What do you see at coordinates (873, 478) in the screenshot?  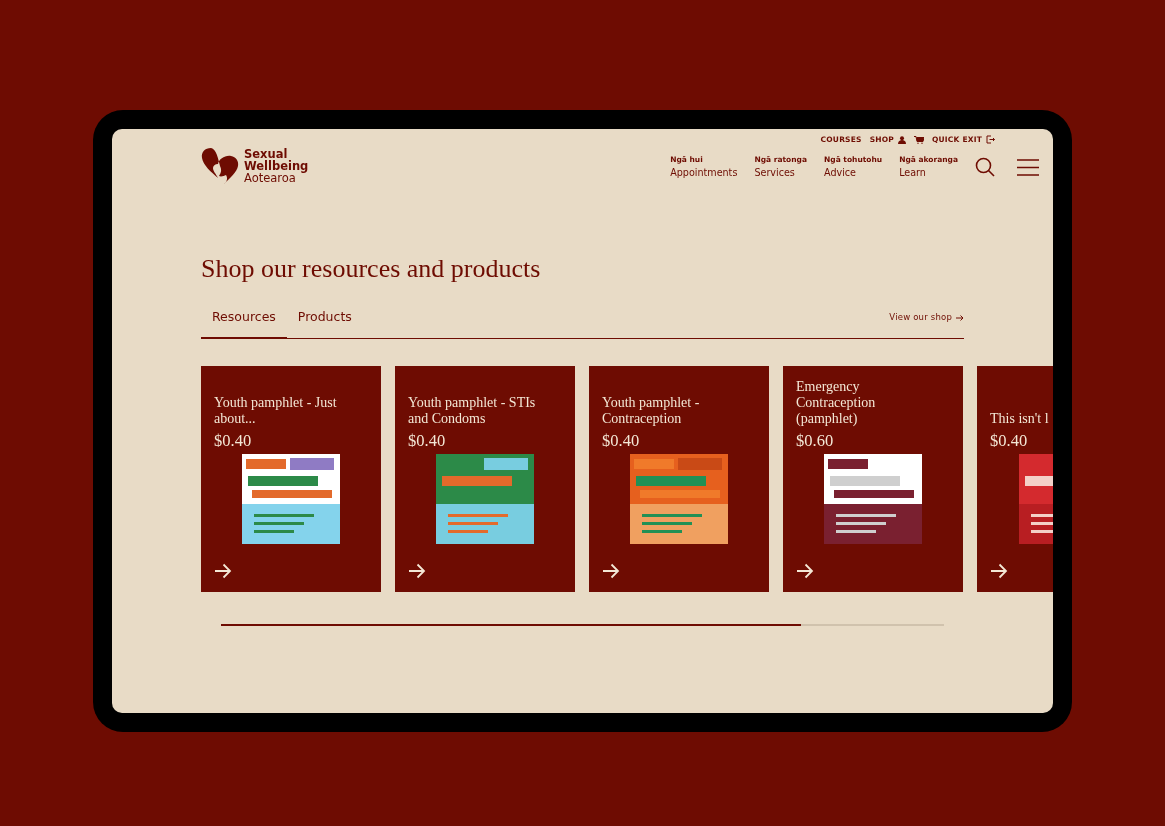 I see `product-card: Emergency Contraception (pamphlet) $0.60` at bounding box center [873, 478].